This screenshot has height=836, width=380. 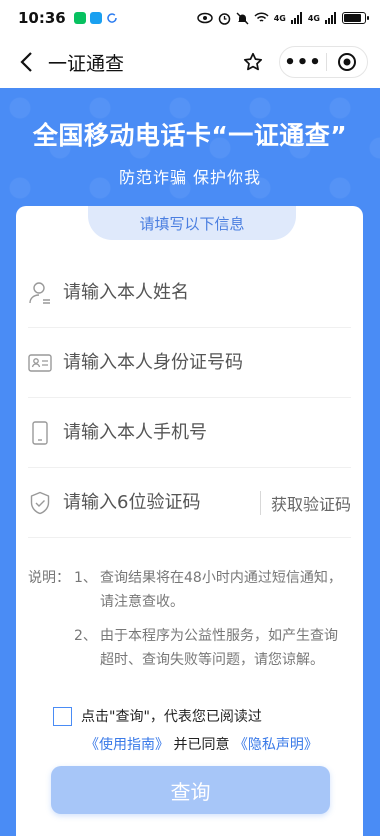 I want to click on signal-icon, so click(x=296, y=18).